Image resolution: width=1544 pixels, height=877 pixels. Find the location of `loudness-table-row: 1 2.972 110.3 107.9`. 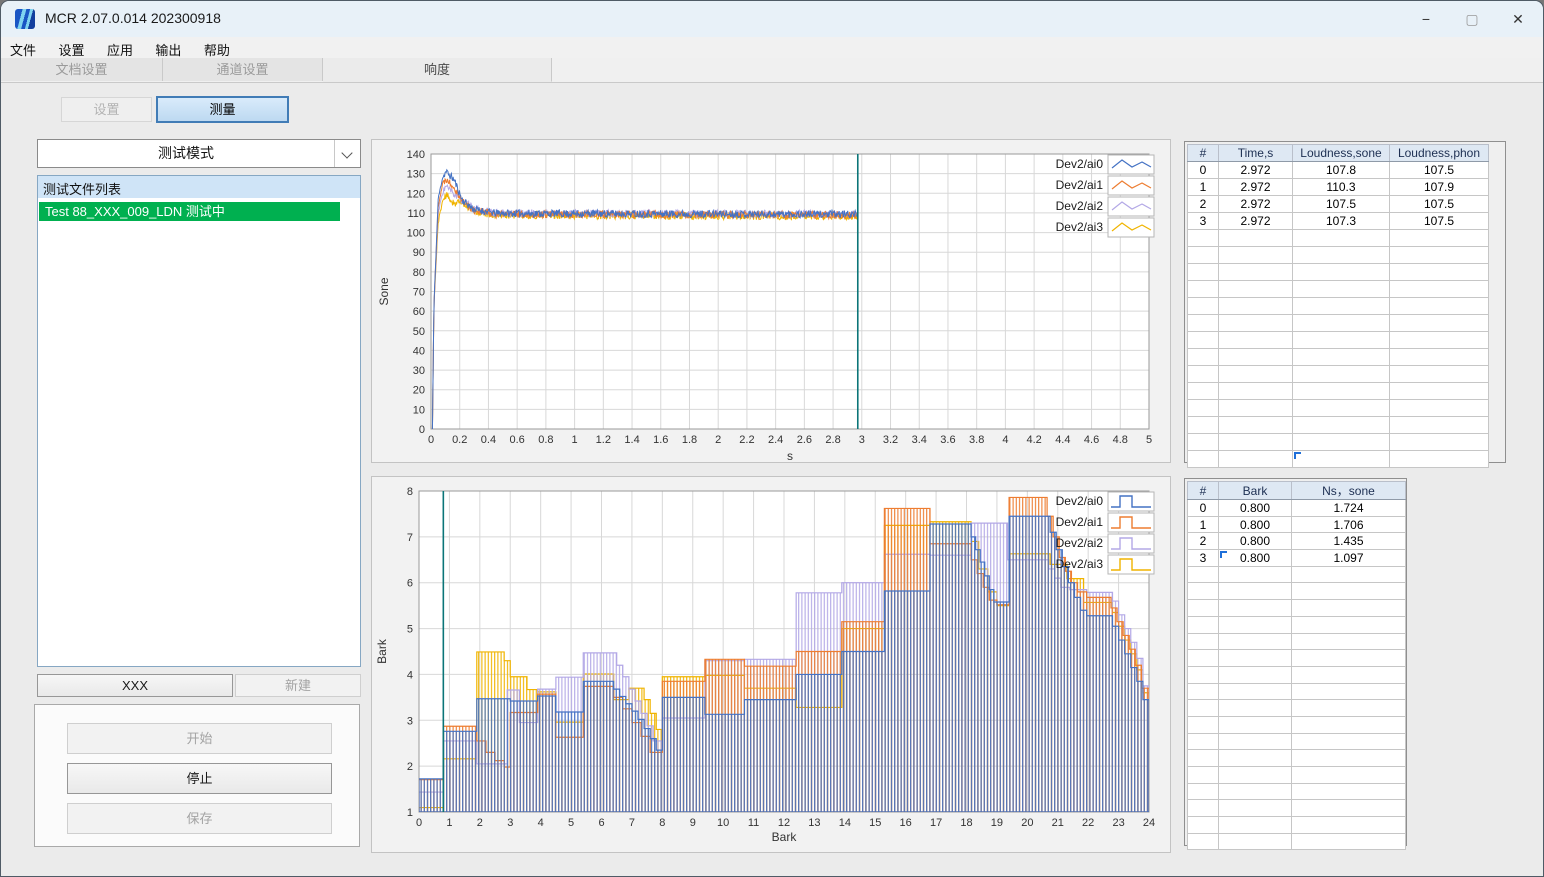

loudness-table-row: 1 2.972 110.3 107.9 is located at coordinates (1338, 187).